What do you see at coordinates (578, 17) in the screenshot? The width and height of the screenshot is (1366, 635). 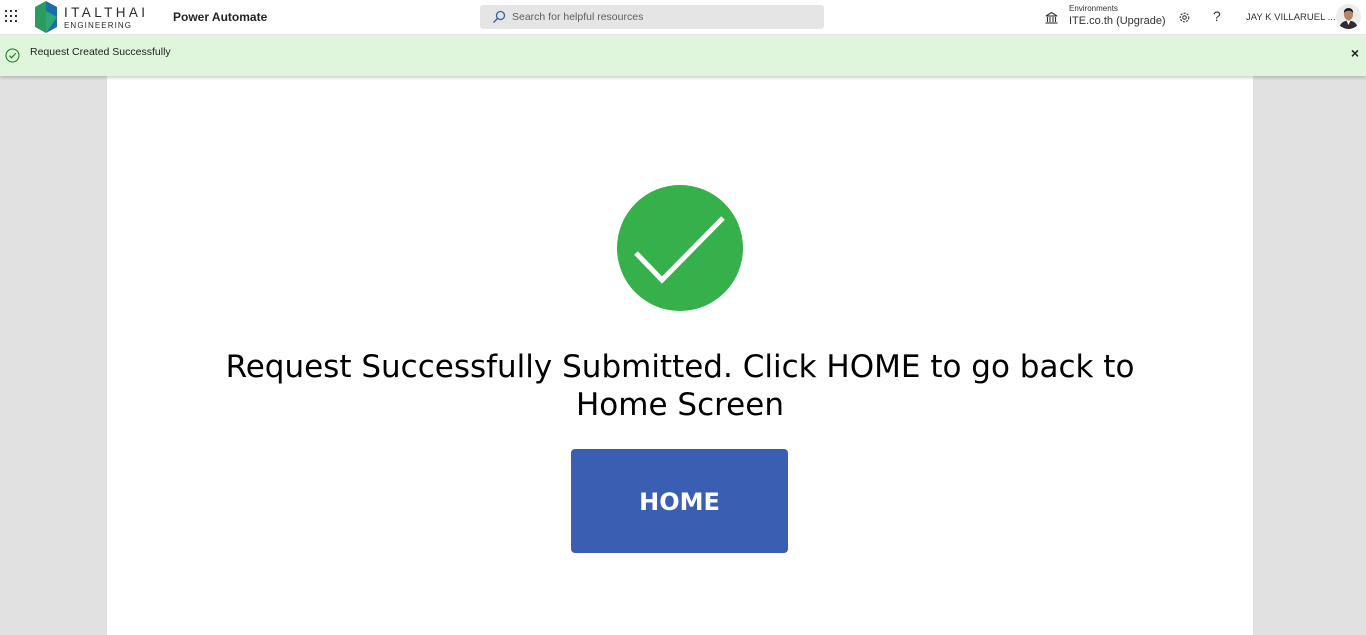 I see `search-placeholder: Search for helpful resources` at bounding box center [578, 17].